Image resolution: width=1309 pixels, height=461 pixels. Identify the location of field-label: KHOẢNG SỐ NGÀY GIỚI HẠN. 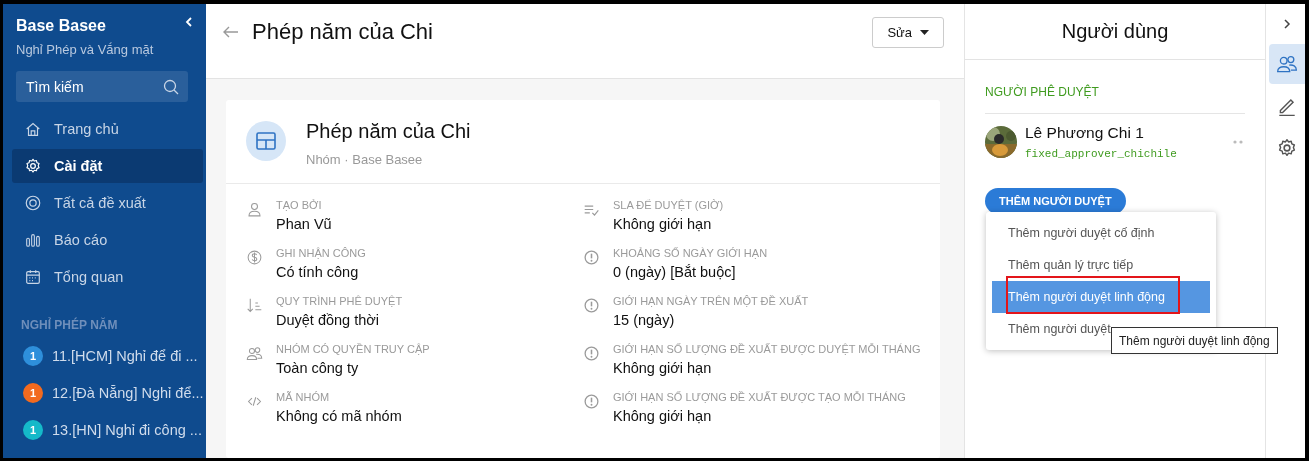
(690, 253).